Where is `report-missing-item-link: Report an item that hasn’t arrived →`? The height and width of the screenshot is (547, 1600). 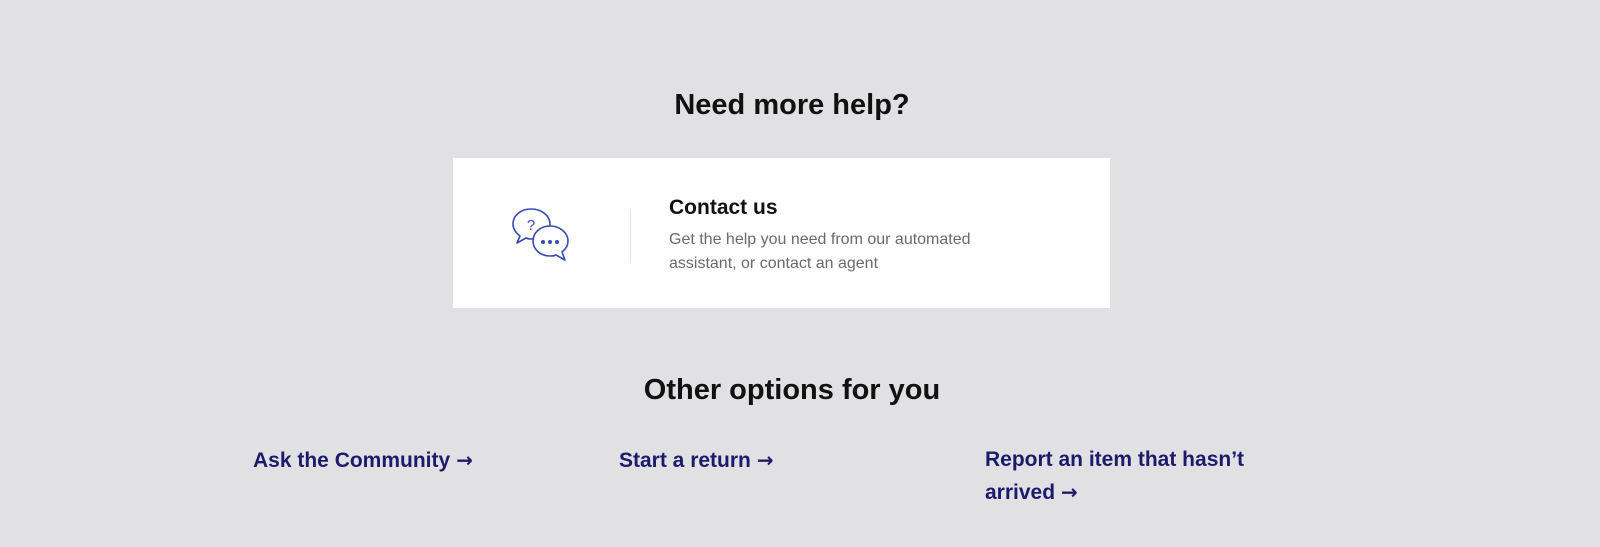
report-missing-item-link: Report an item that hasn’t arrived → is located at coordinates (1135, 476).